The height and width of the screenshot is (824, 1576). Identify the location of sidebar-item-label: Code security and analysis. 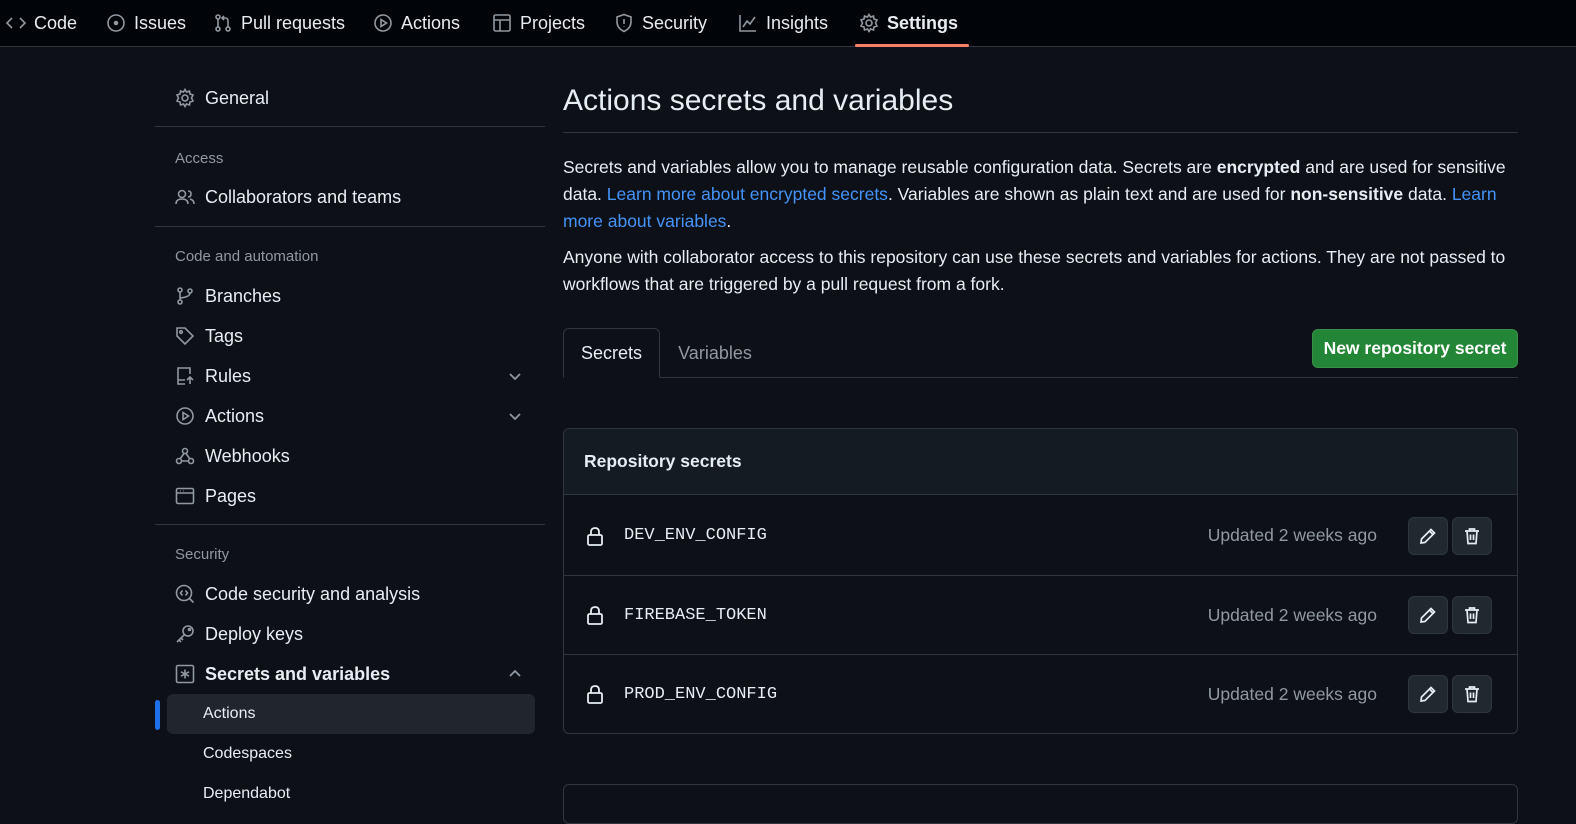
(313, 593).